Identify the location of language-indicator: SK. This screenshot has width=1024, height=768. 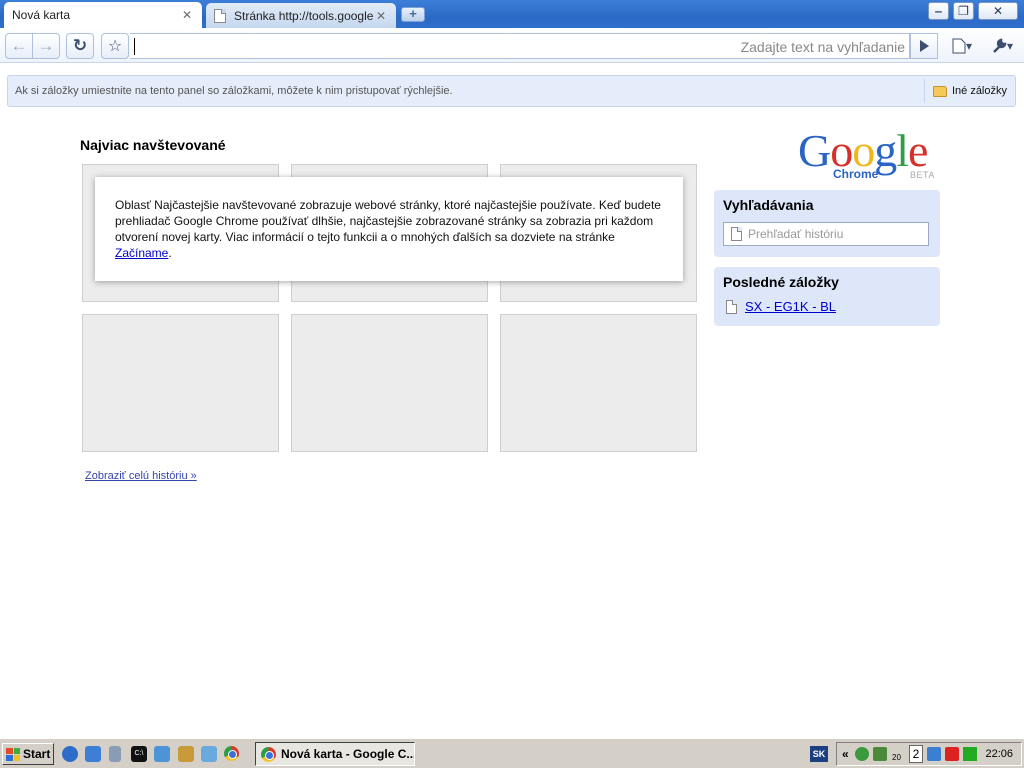
(819, 754).